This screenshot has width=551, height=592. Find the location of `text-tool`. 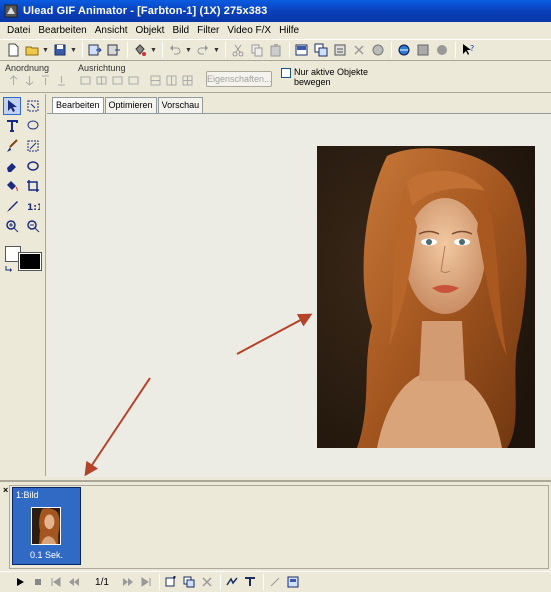

text-tool is located at coordinates (12, 126).